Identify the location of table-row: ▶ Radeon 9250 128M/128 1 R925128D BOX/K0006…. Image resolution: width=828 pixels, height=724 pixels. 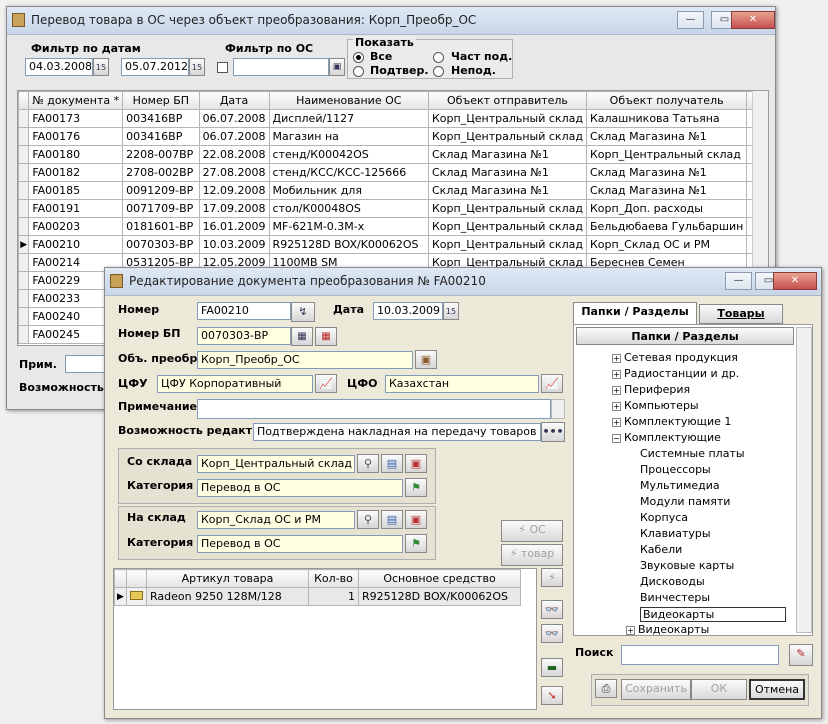
(317, 596).